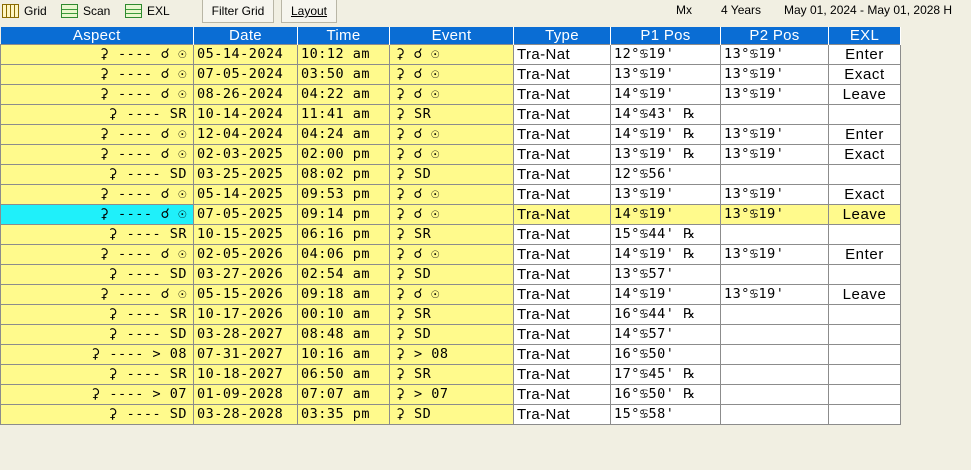 This screenshot has height=470, width=971. Describe the element at coordinates (665, 414) in the screenshot. I see `cell-p1: 15°♋58'` at that location.